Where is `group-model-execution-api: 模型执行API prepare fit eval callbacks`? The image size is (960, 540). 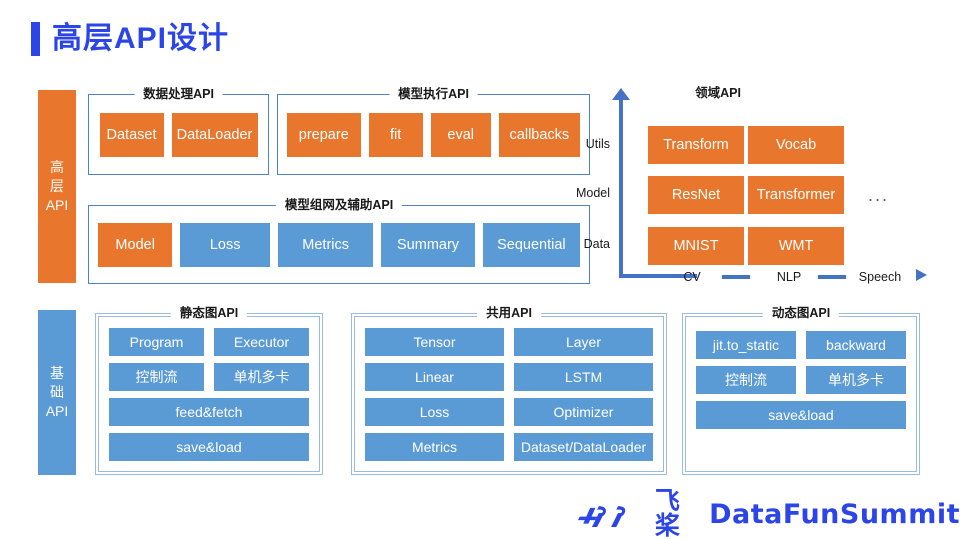 group-model-execution-api: 模型执行API prepare fit eval callbacks is located at coordinates (433, 130).